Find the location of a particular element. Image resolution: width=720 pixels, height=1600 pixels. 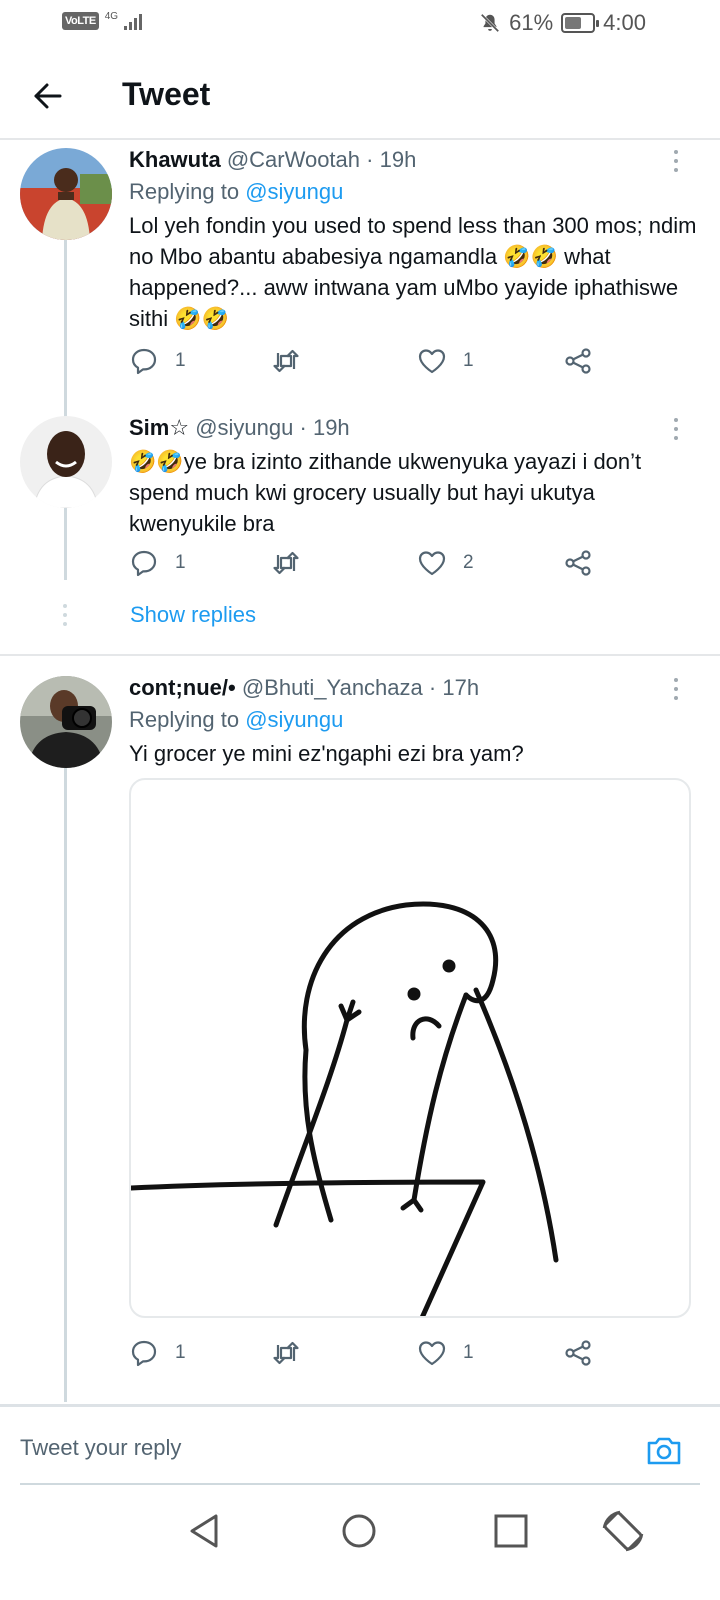

tweet-header: Sim☆ @siyungu · 19h is located at coordinates (239, 427).